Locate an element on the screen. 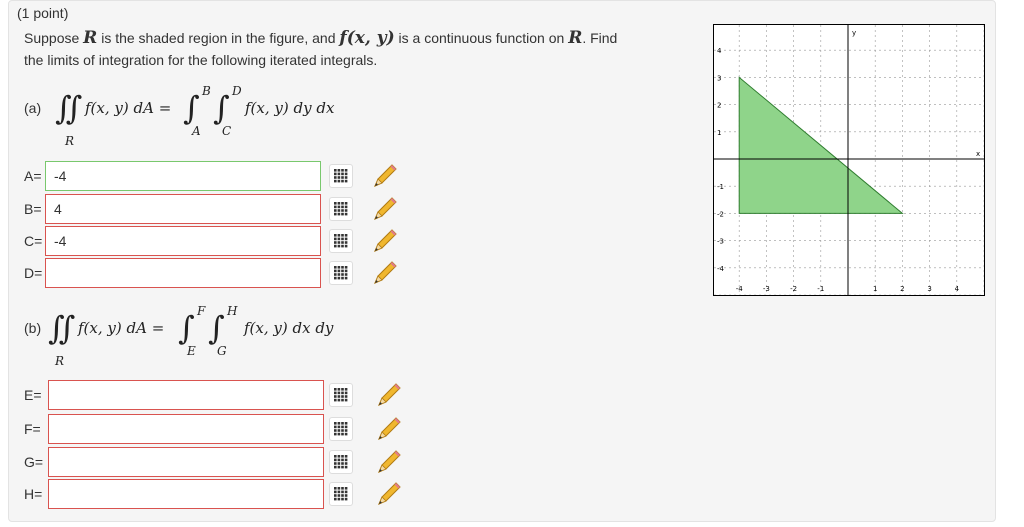 Image resolution: width=1024 pixels, height=527 pixels. limit-E: E is located at coordinates (191, 351).